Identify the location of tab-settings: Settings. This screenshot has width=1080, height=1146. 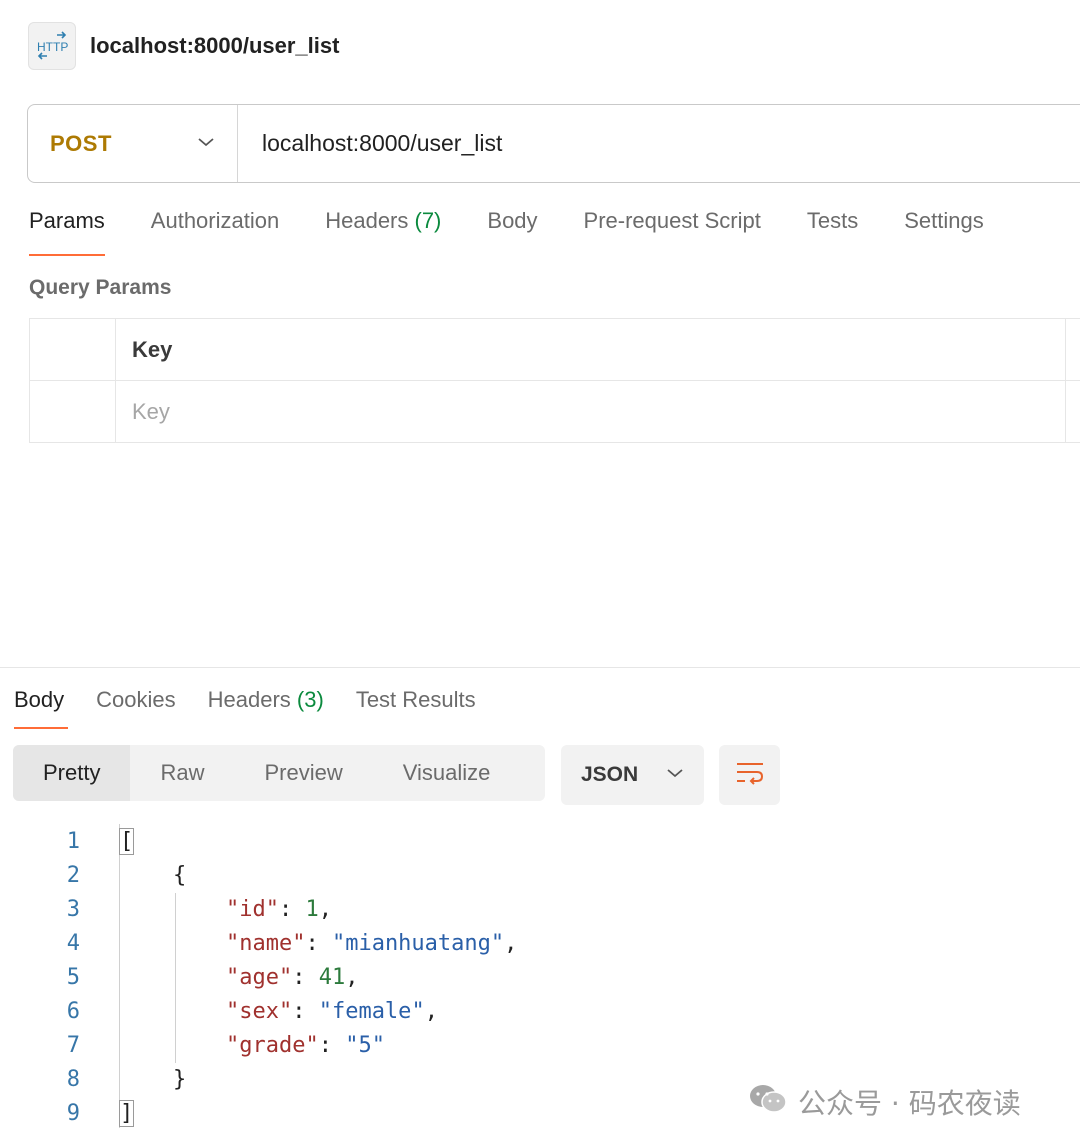
(944, 232).